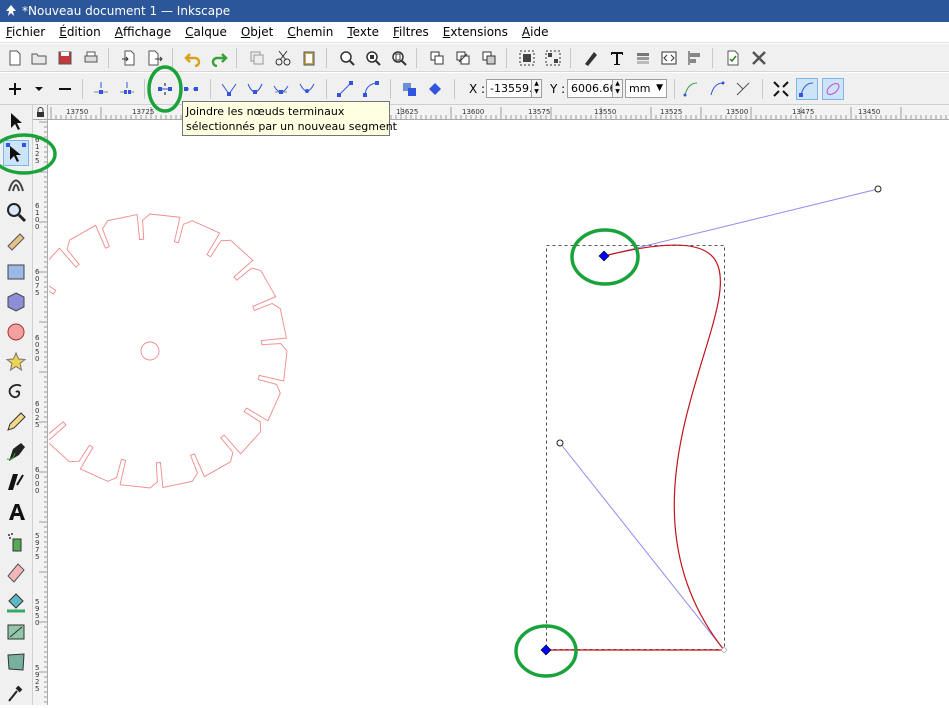  I want to click on cusp-node-icon, so click(229, 89).